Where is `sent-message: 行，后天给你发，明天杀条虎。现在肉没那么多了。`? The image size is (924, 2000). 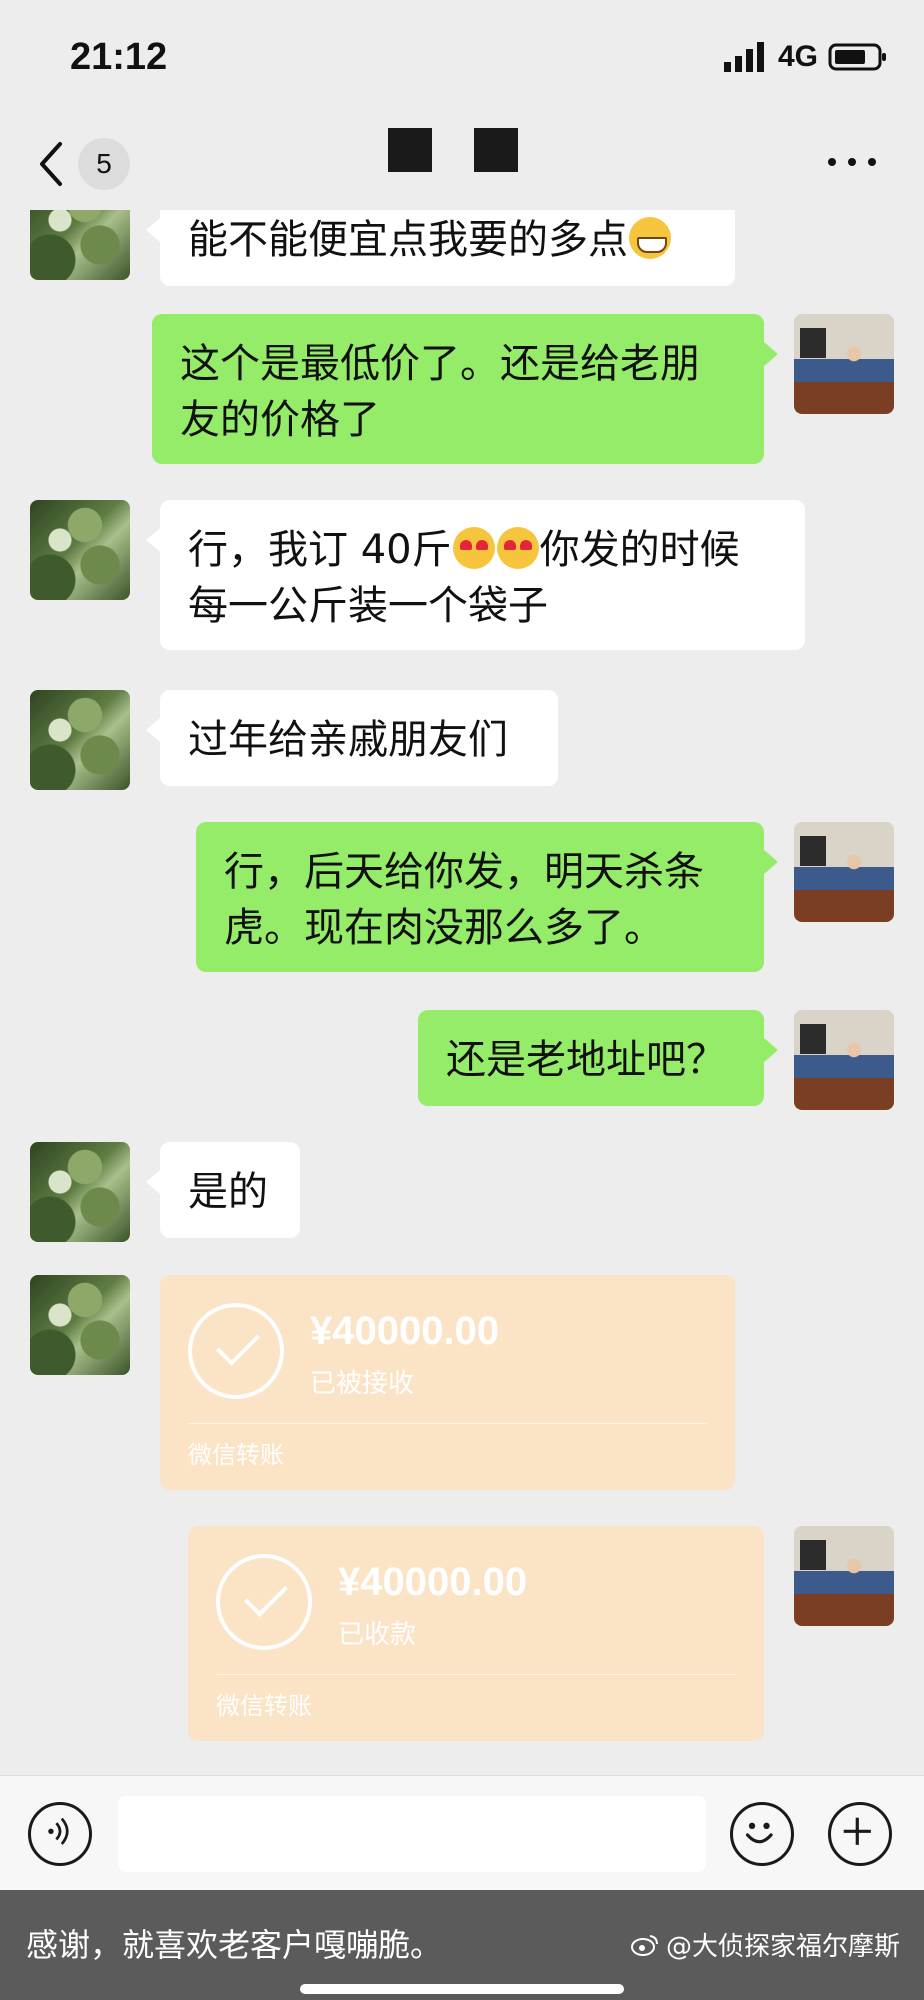
sent-message: 行，后天给你发，明天杀条虎。现在肉没那么多了。 is located at coordinates (487, 897).